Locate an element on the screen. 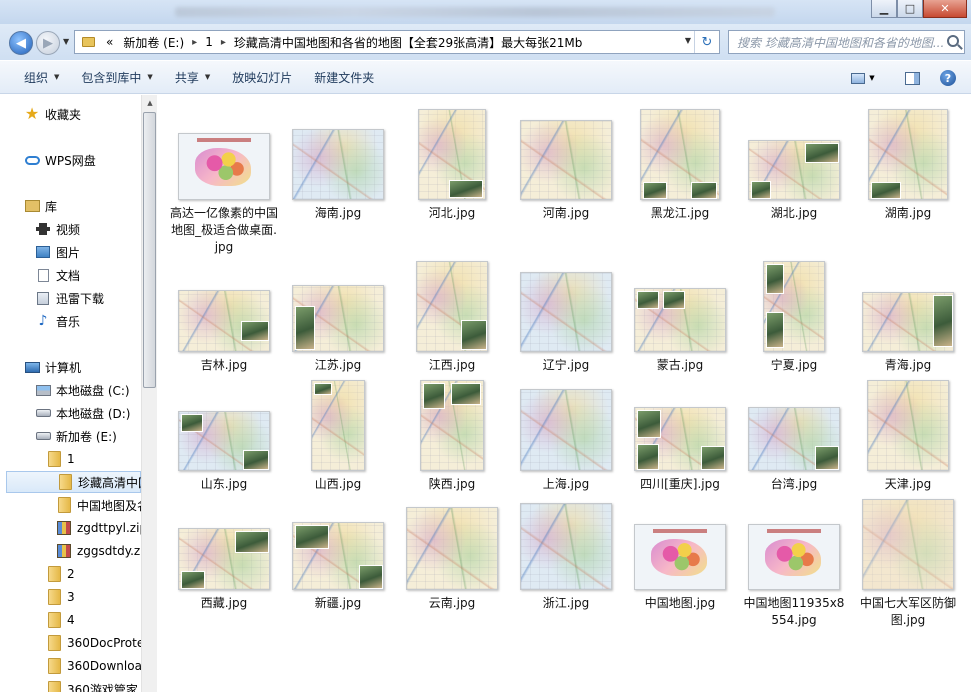  chevron-down-icon: ▼ is located at coordinates (150, 77).